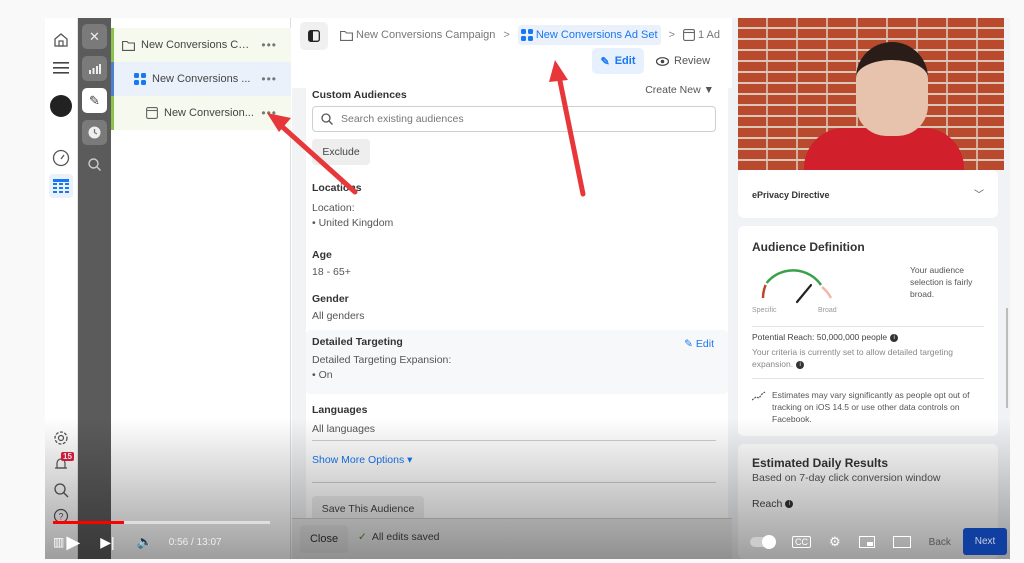 This screenshot has height=563, width=1024. Describe the element at coordinates (73, 542) in the screenshot. I see `play-icon: ▶` at that location.